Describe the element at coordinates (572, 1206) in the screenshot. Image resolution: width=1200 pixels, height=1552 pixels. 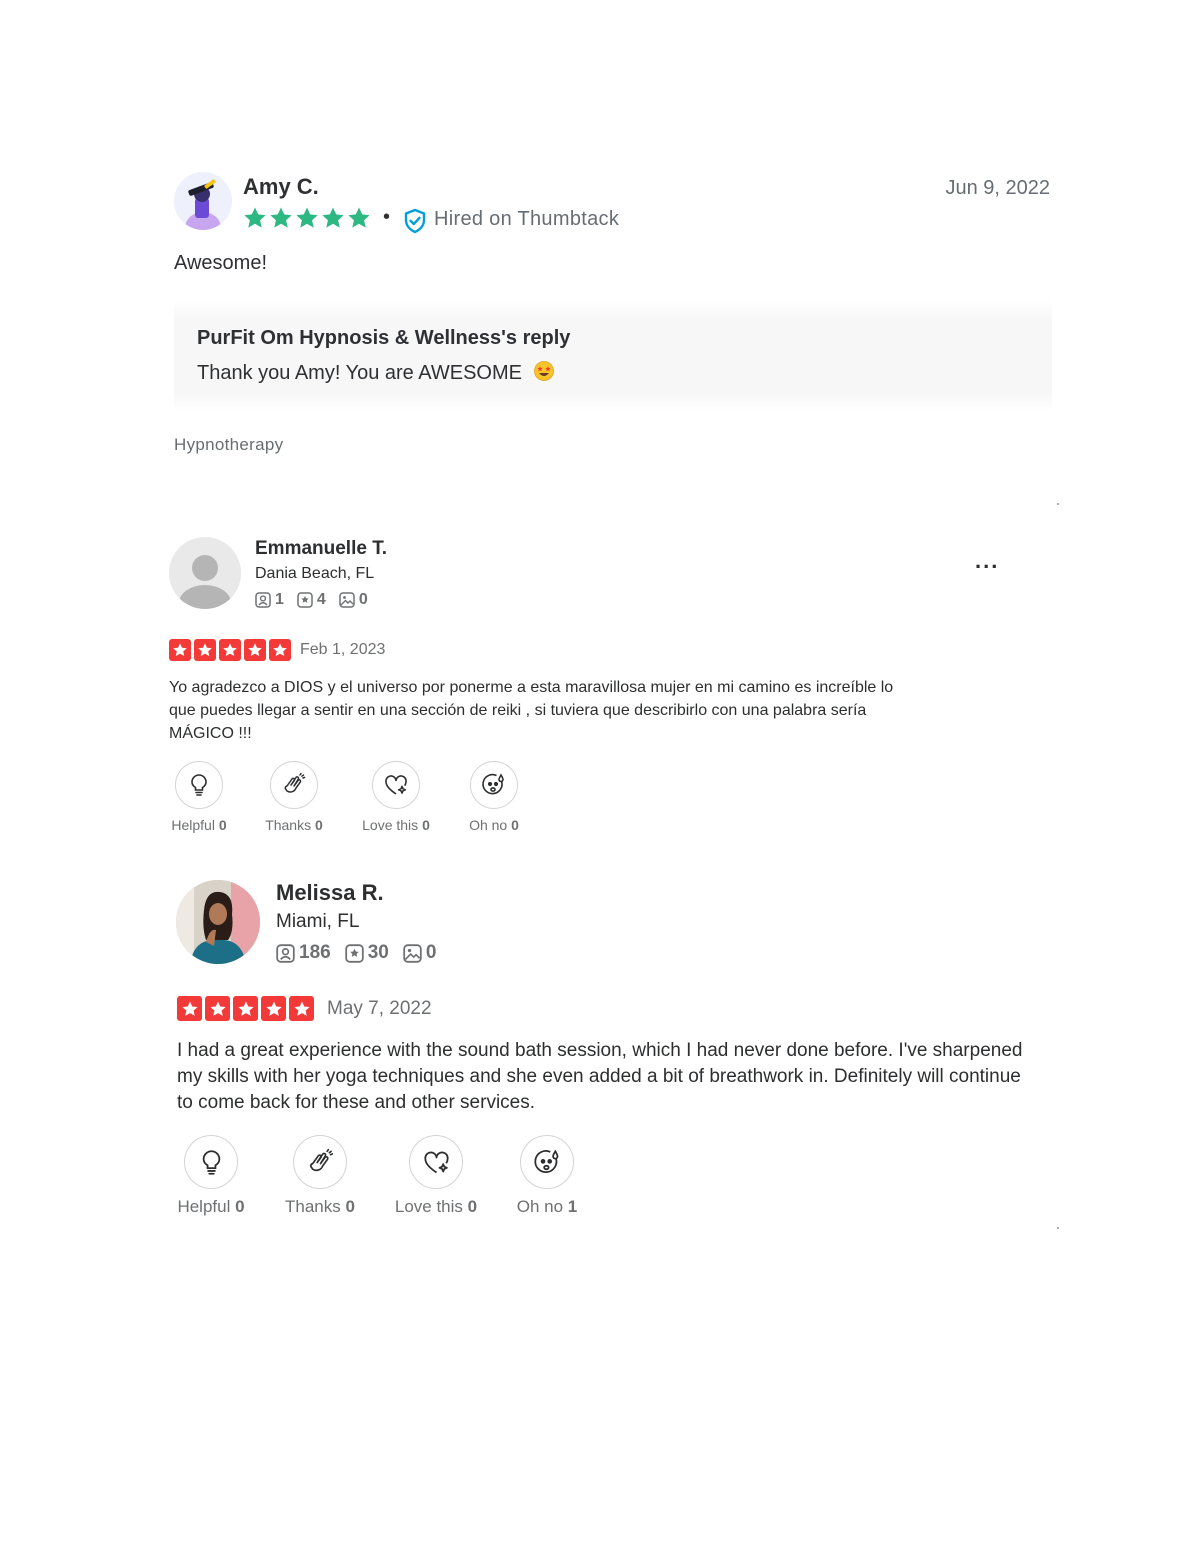
I see `reaction-count: 1` at that location.